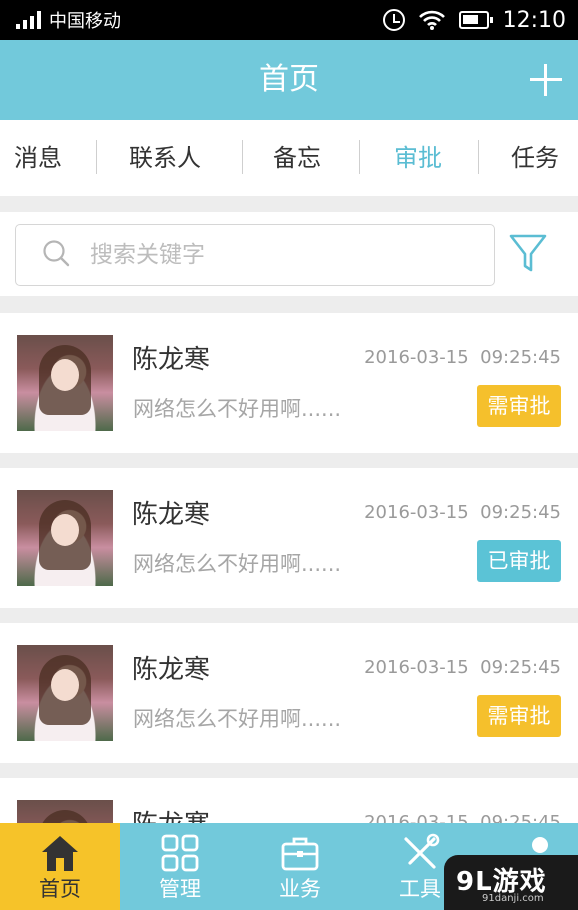 The width and height of the screenshot is (578, 910). What do you see at coordinates (300, 854) in the screenshot?
I see `briefcase-icon` at bounding box center [300, 854].